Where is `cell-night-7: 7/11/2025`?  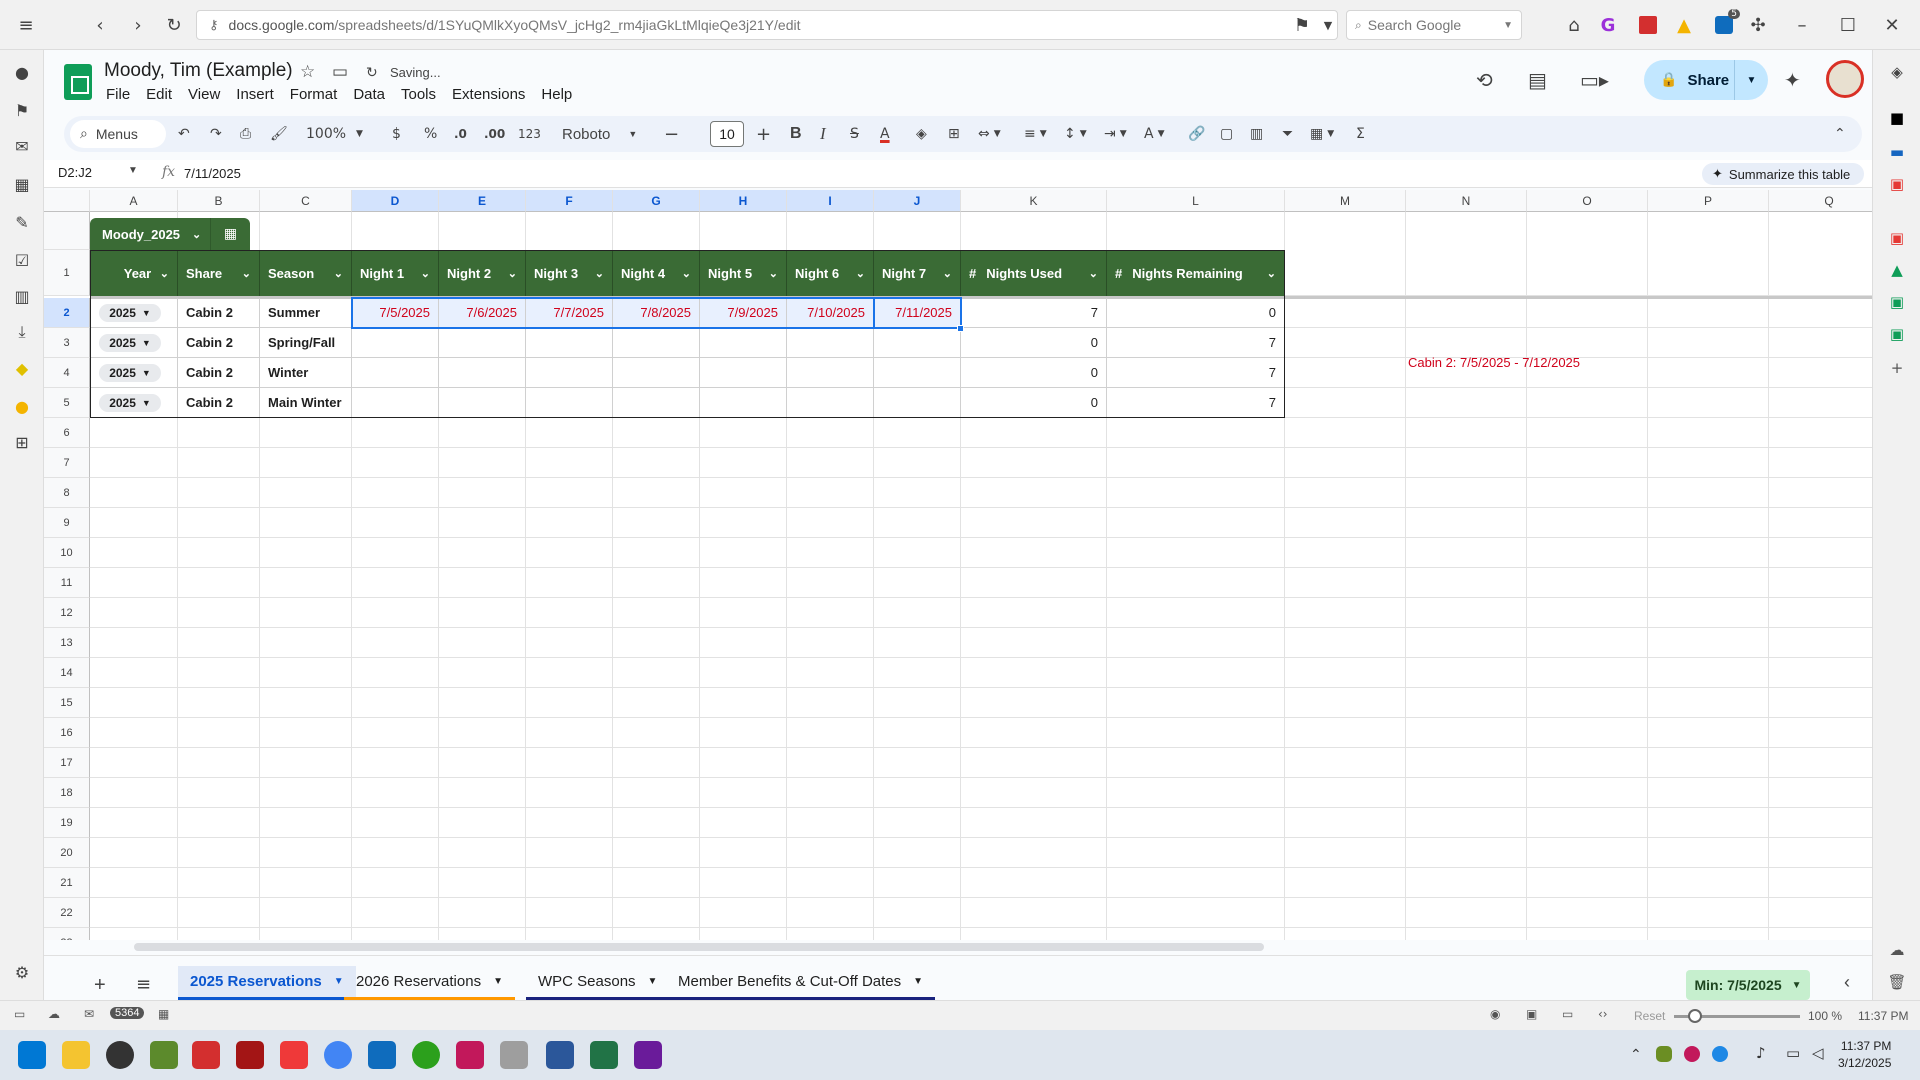 cell-night-7: 7/11/2025 is located at coordinates (917, 313).